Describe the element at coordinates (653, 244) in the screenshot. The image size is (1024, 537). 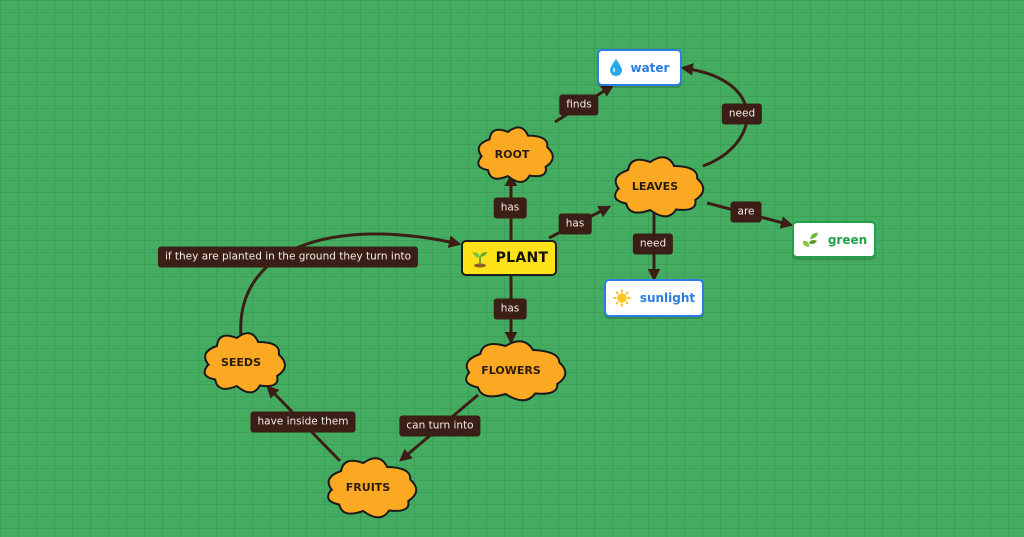
I see `edge-label-leaves-sunlight: need` at that location.